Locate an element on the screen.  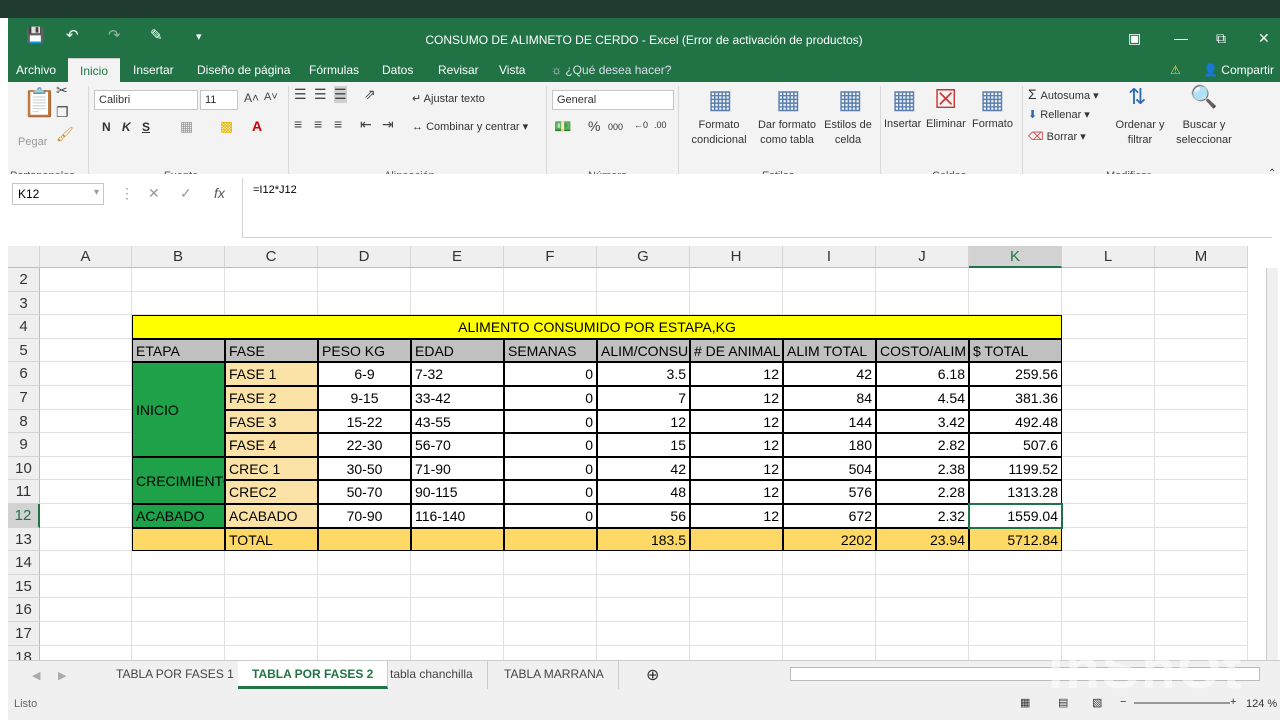
table-row-pesos: 259.56 is located at coordinates (1015, 374).